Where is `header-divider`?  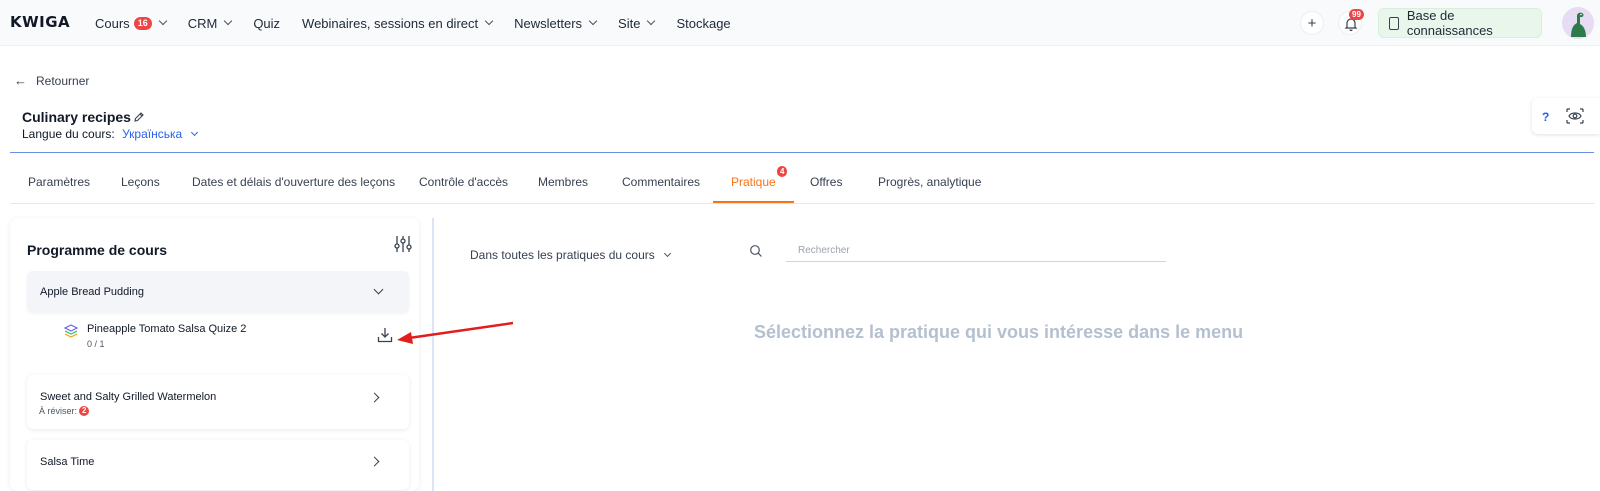
header-divider is located at coordinates (802, 152).